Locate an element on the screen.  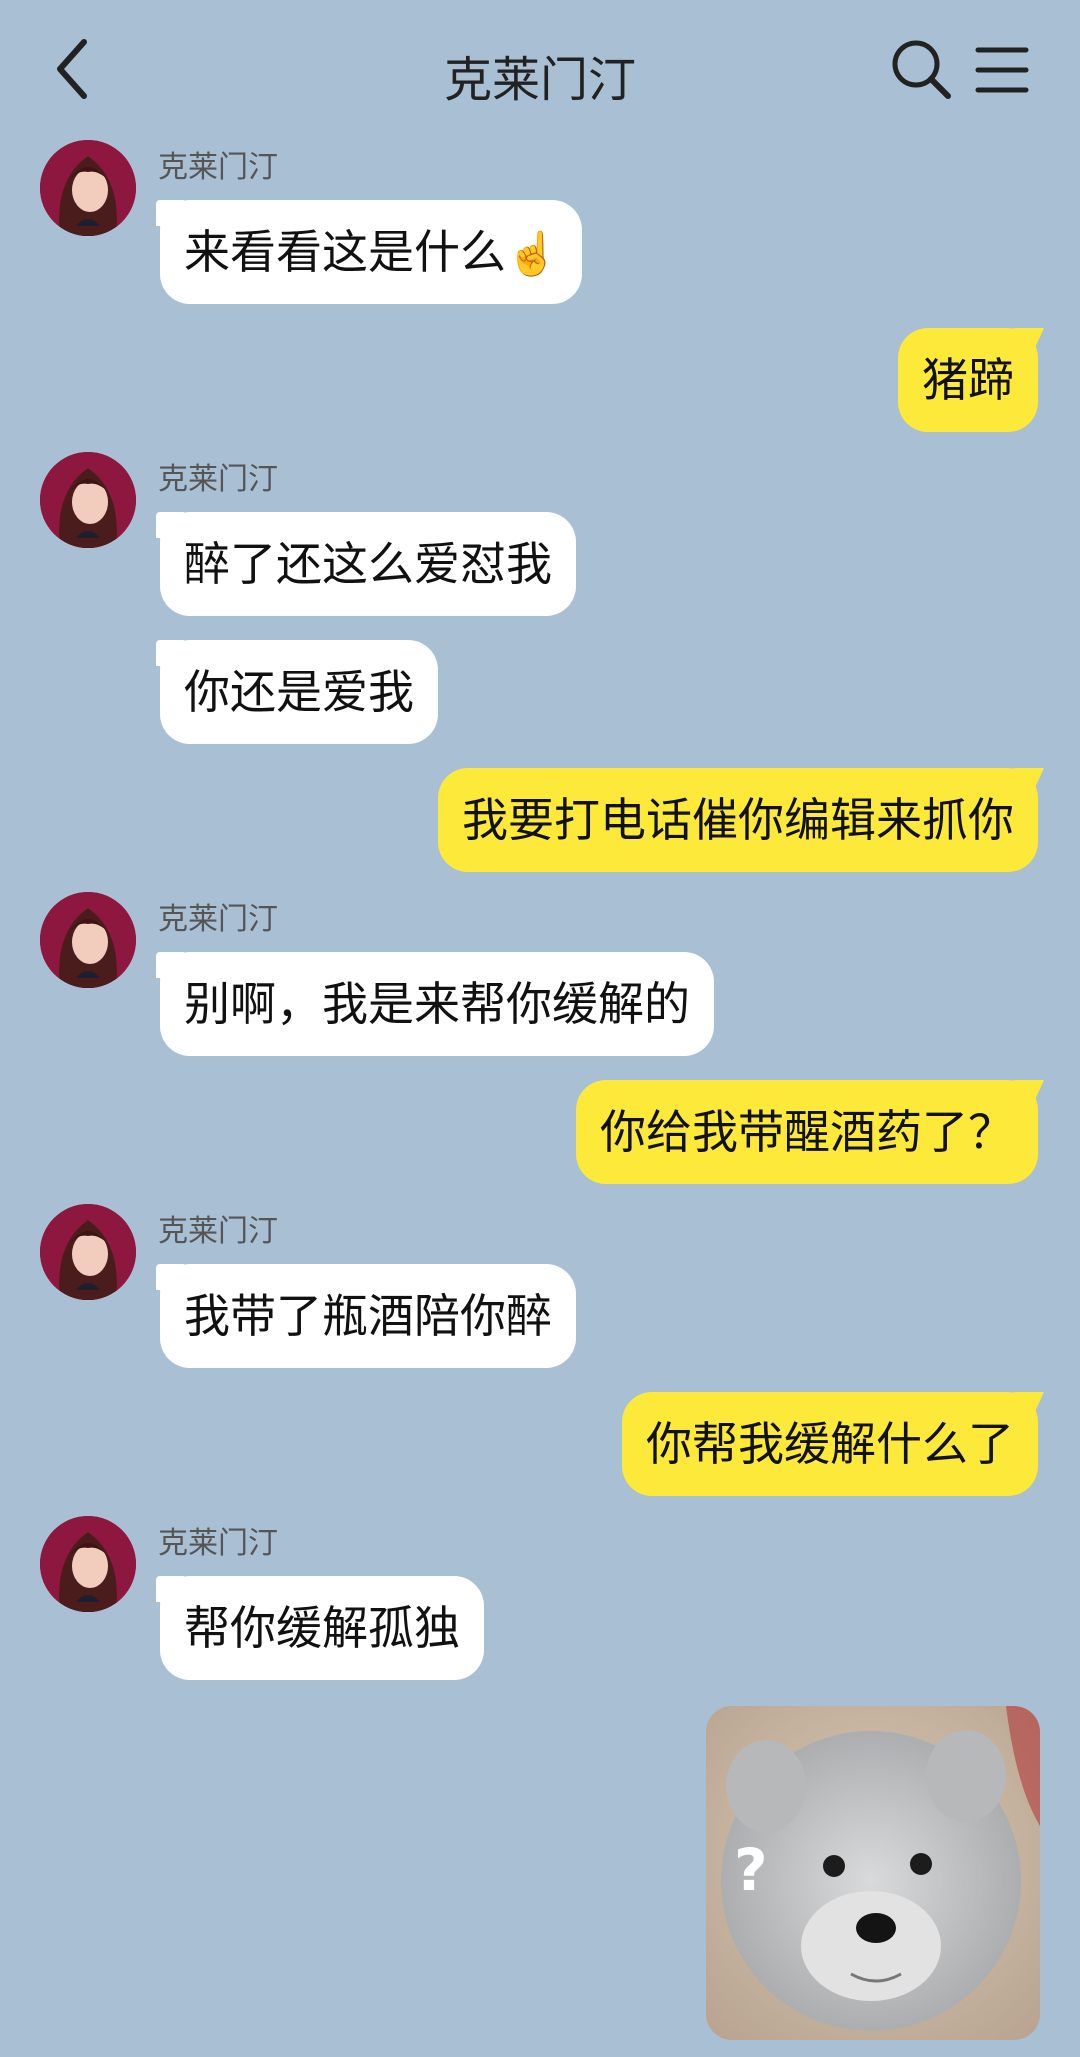
outgoing-message-bubble: 我要打电话催你编辑来抓你 is located at coordinates (738, 820).